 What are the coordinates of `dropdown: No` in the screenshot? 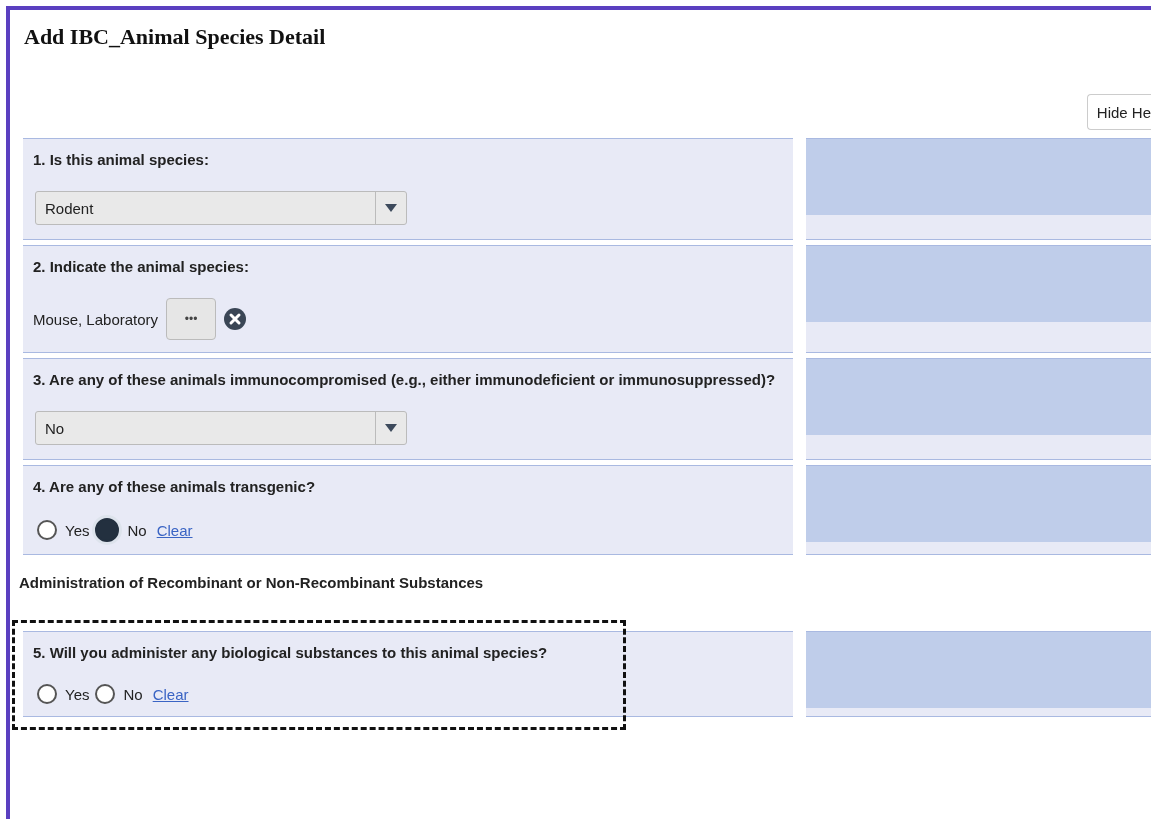 It's located at (221, 428).